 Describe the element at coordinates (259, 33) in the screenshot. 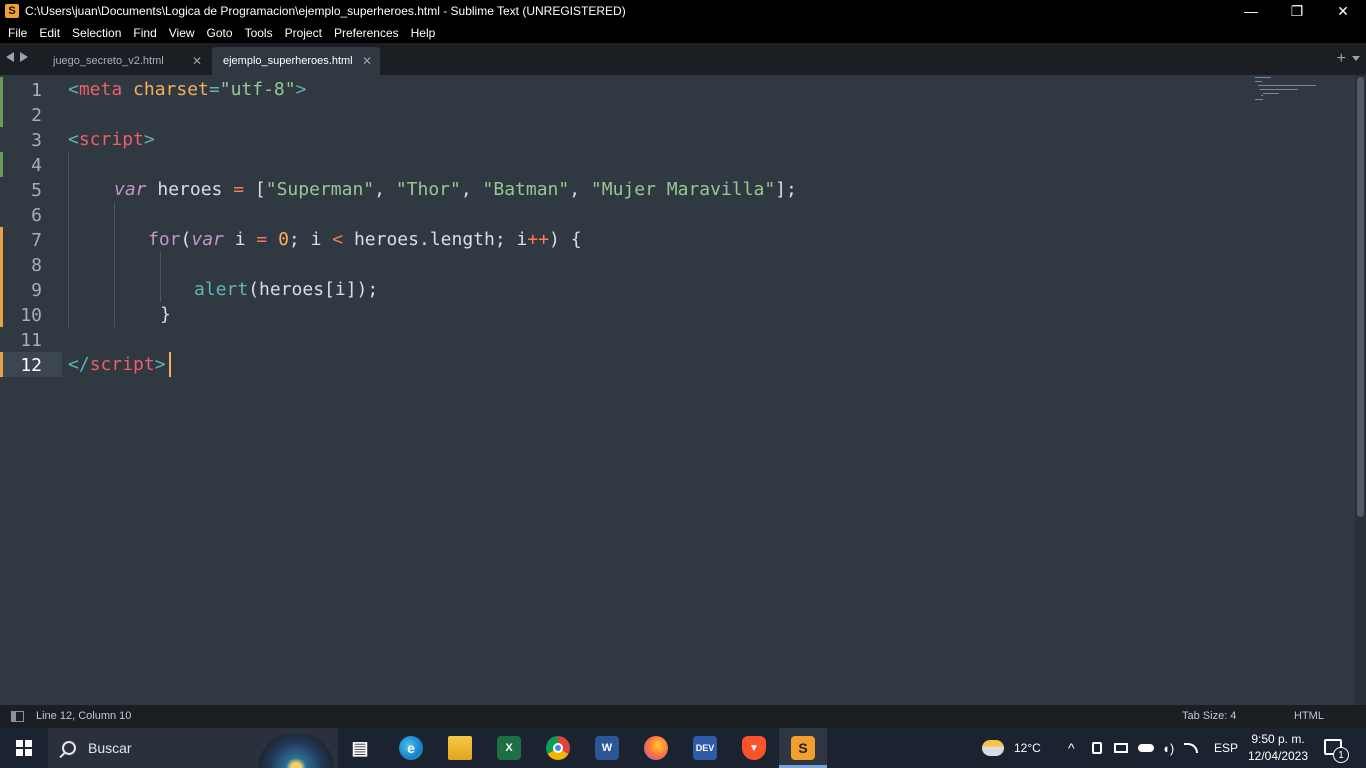

I see `menu-tools: Tools` at that location.